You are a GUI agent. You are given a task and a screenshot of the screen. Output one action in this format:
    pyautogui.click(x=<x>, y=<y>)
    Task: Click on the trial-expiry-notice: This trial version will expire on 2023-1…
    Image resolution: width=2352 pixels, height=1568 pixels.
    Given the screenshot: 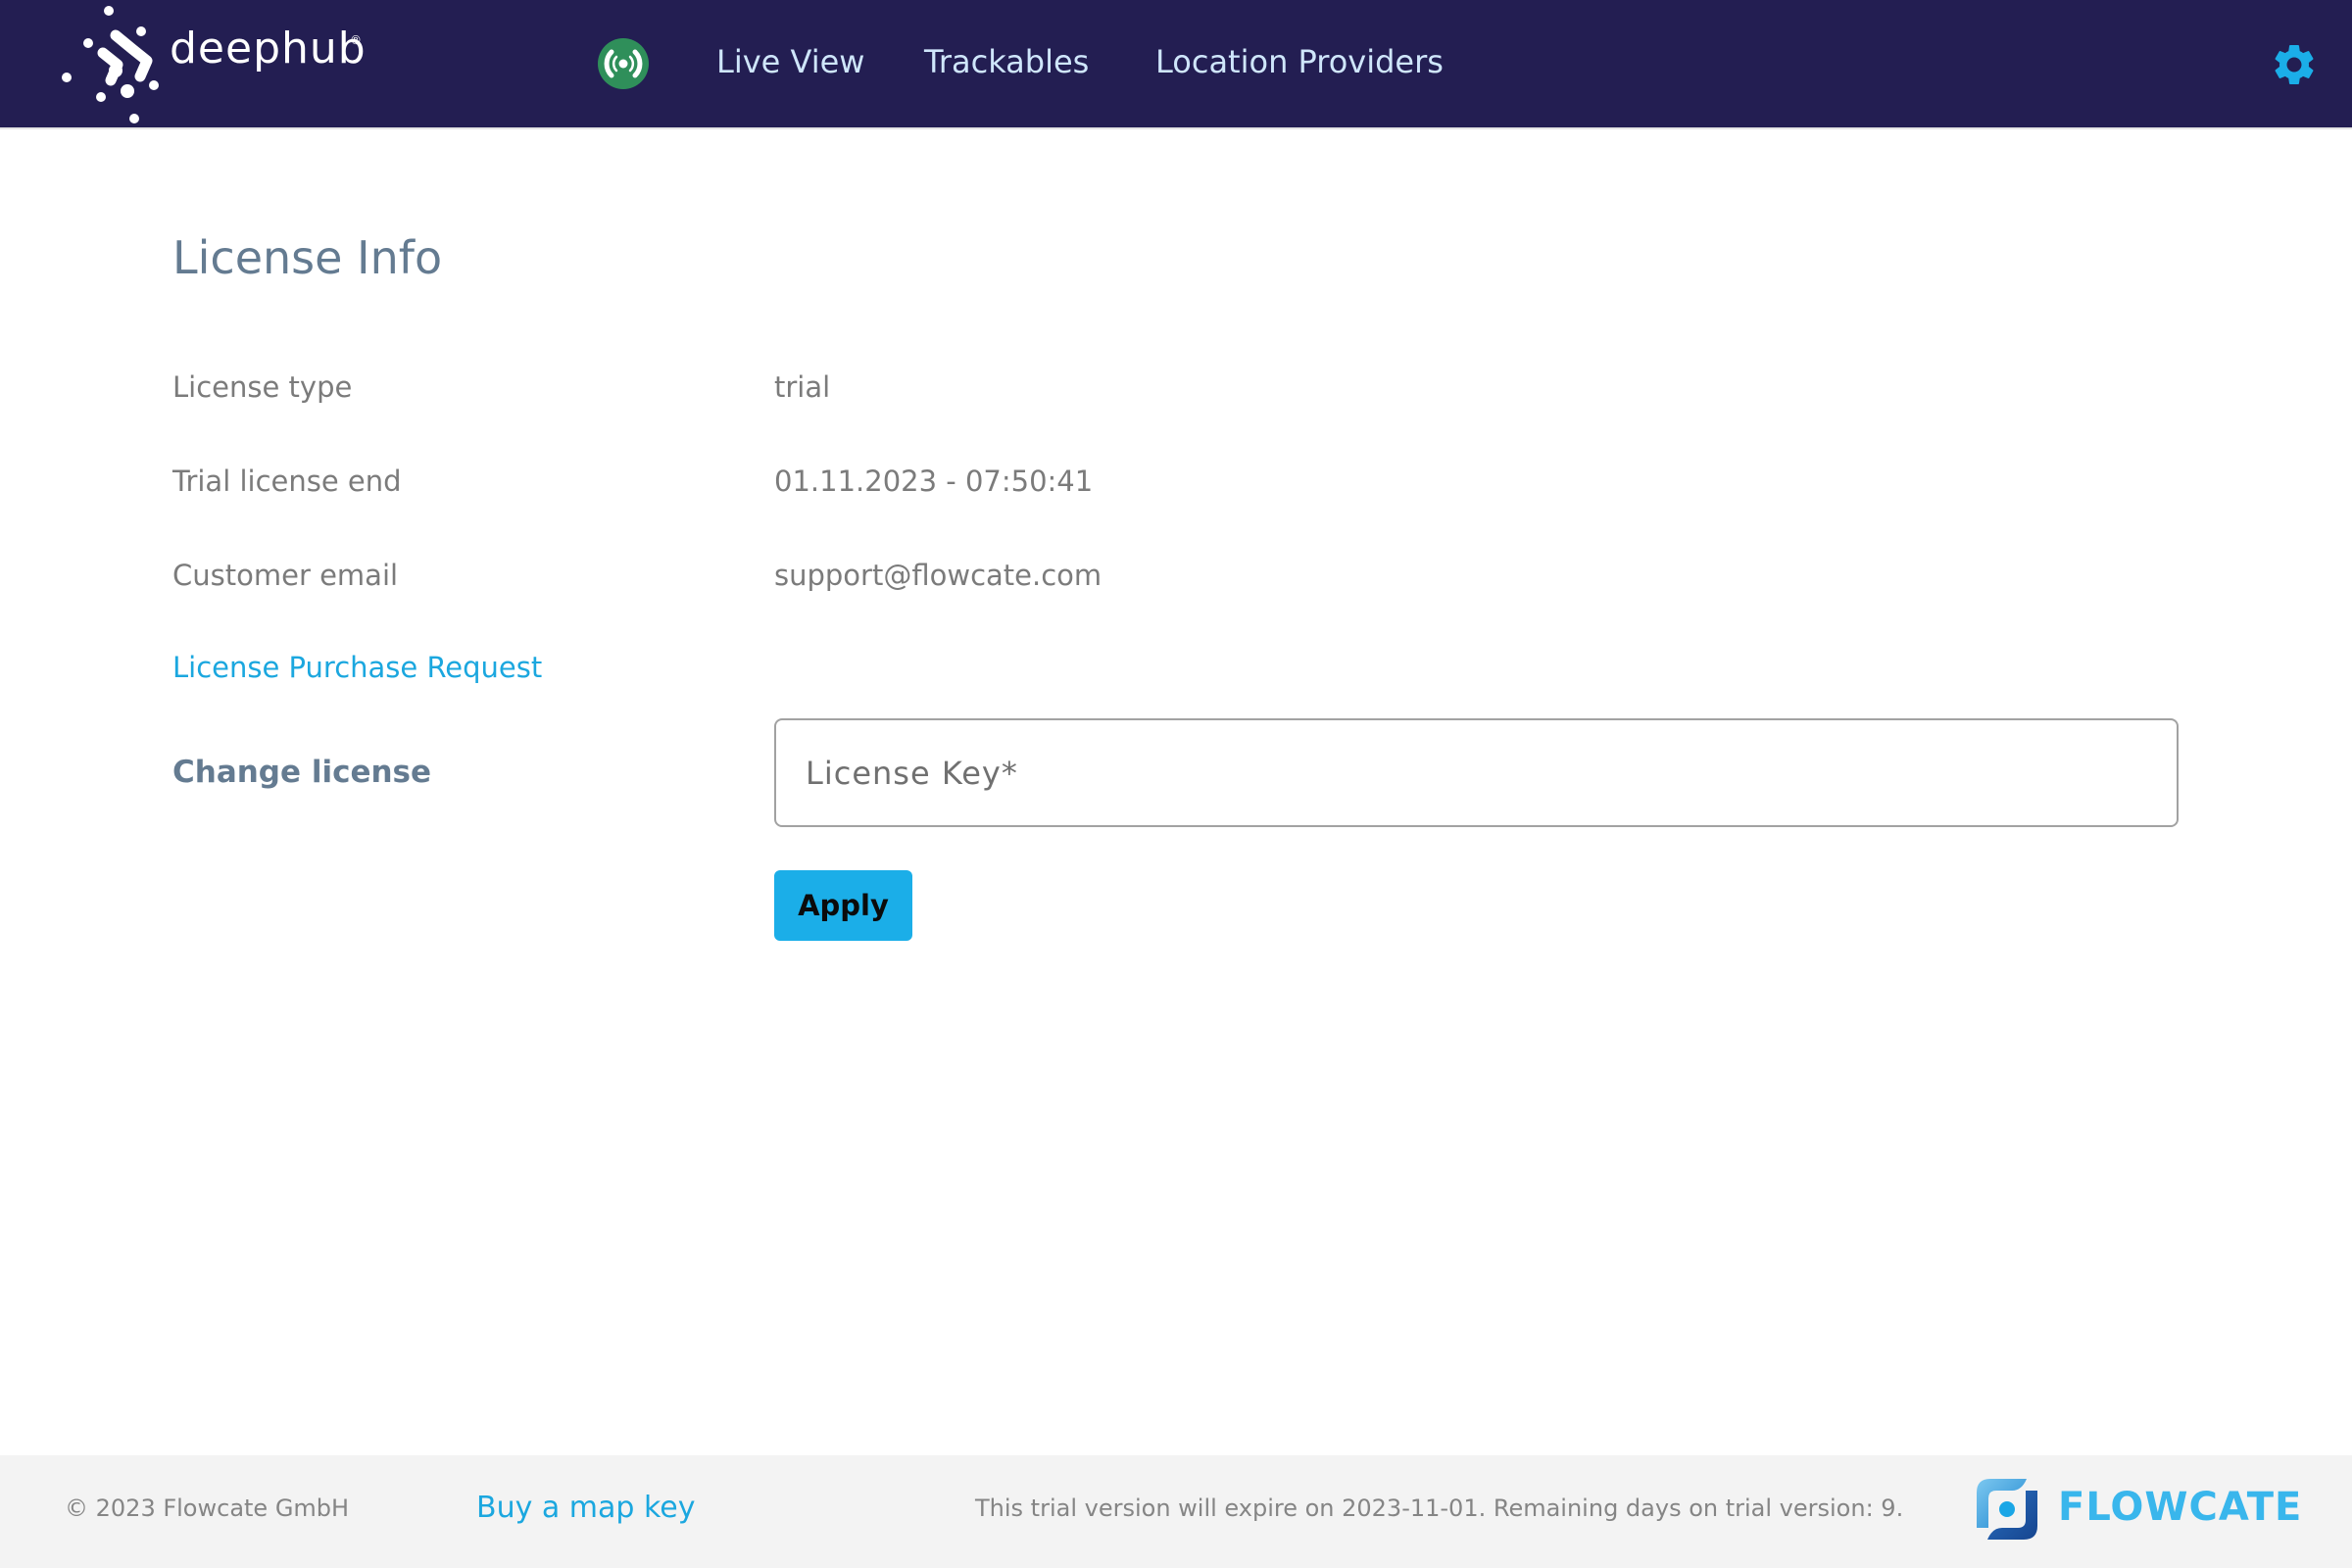 What is the action you would take?
    pyautogui.click(x=1439, y=1508)
    